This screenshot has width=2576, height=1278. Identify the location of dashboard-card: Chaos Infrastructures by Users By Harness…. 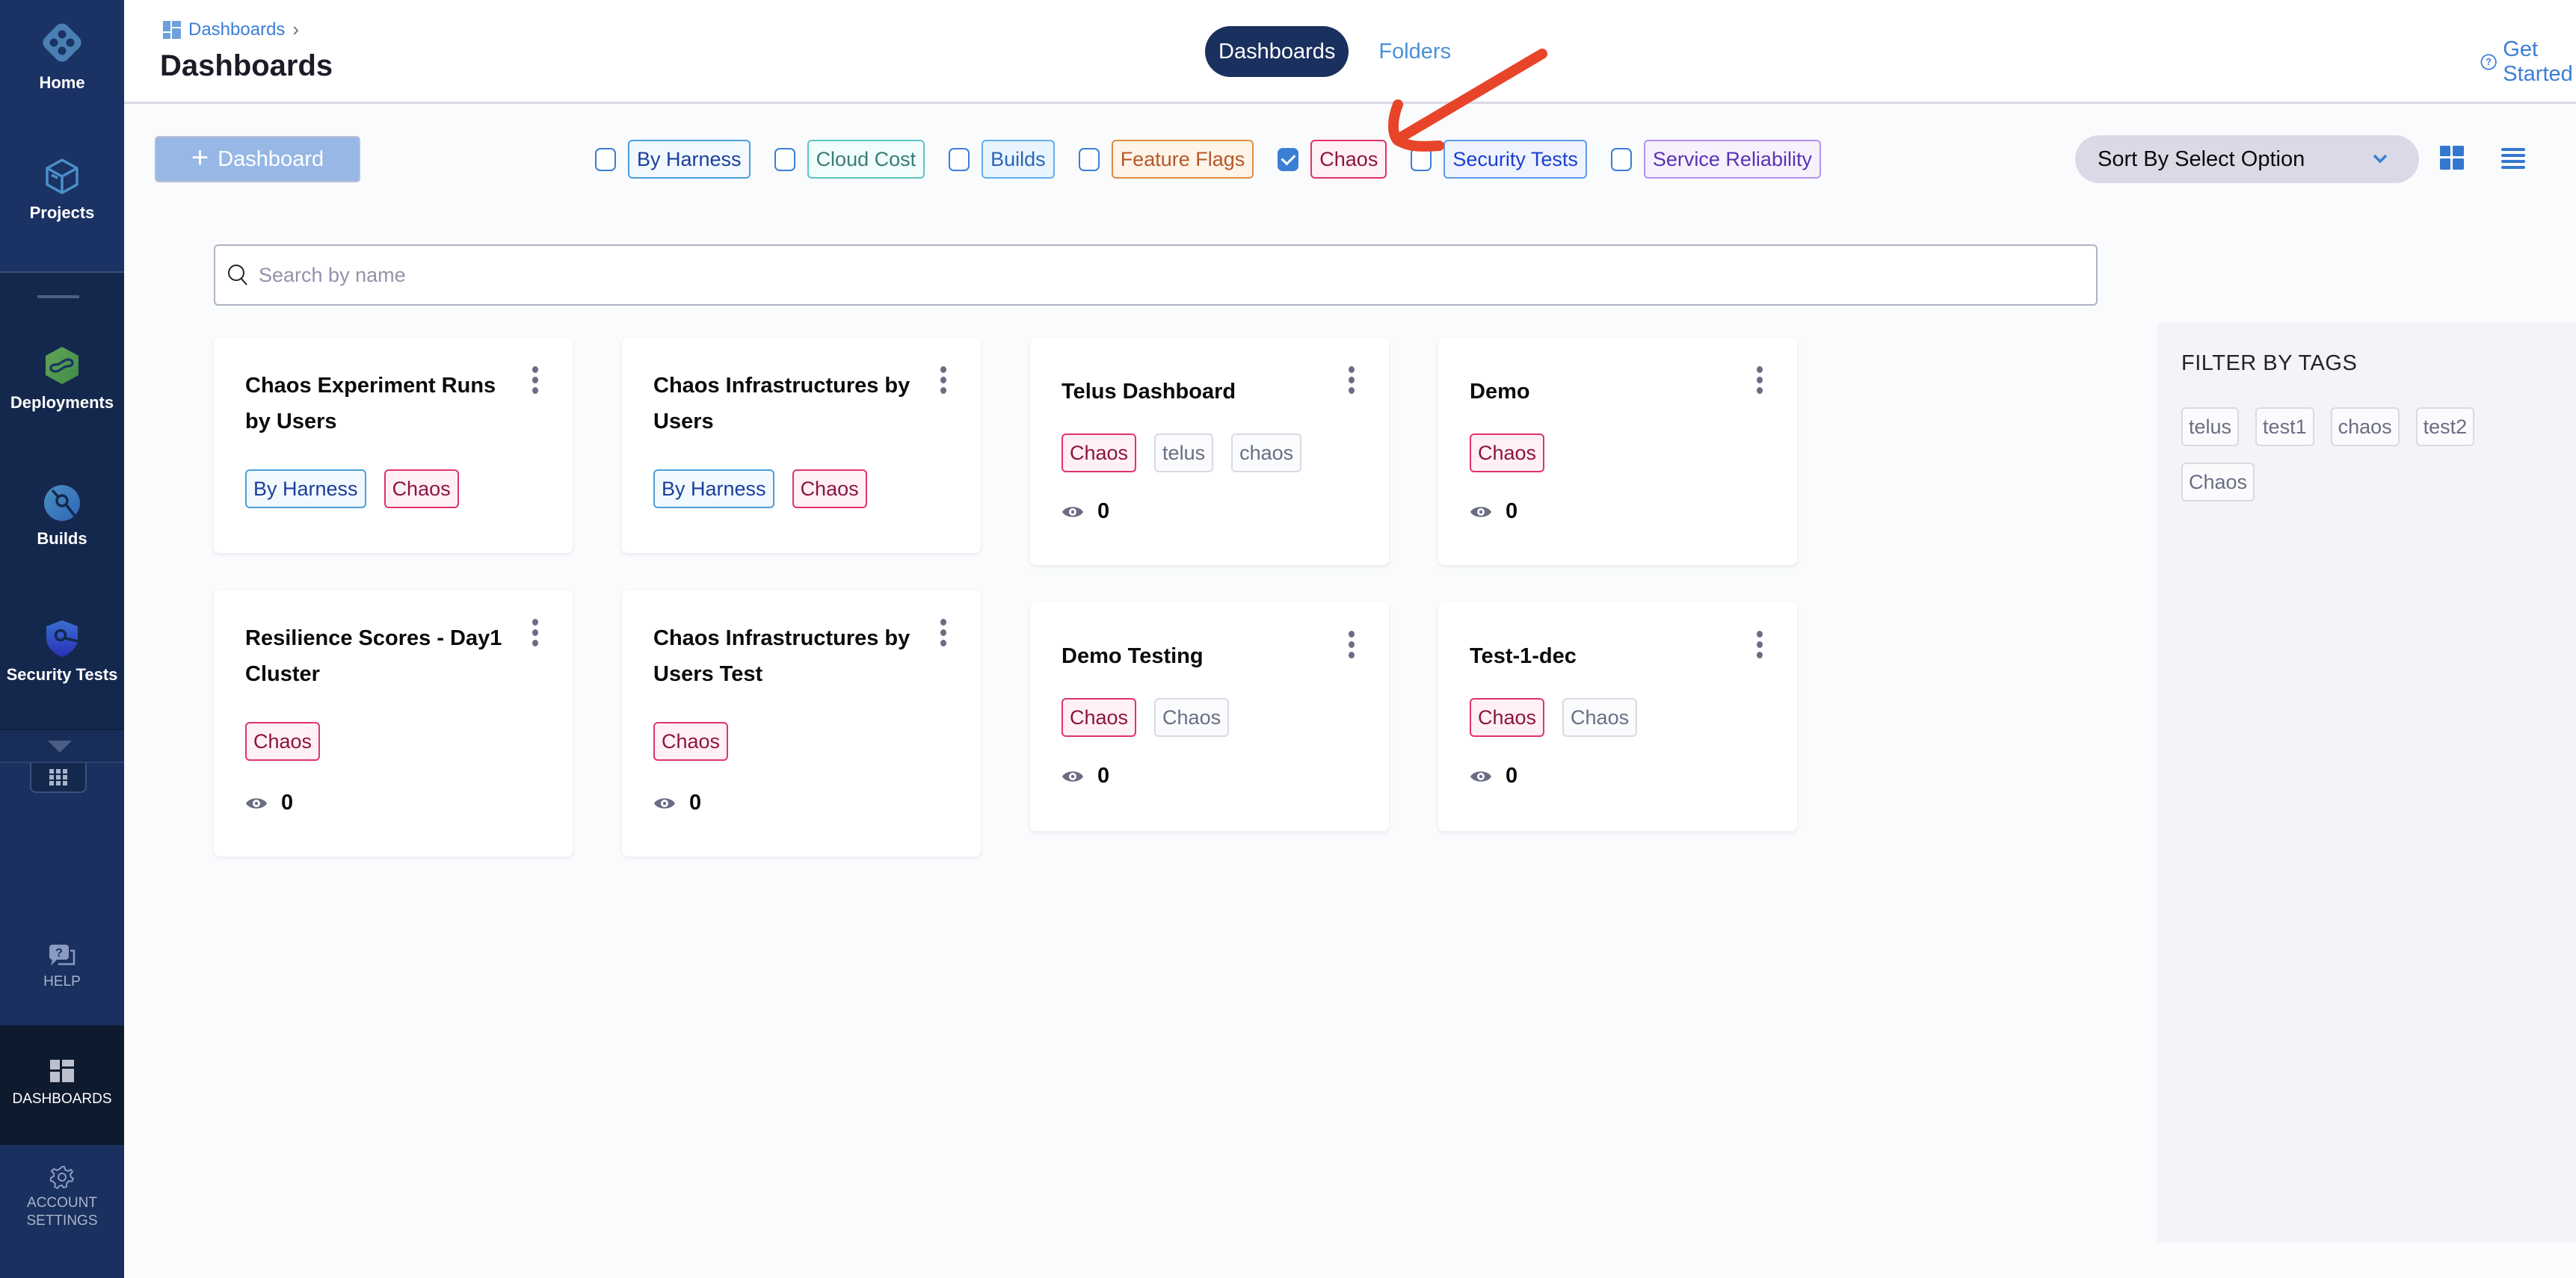
(801, 445).